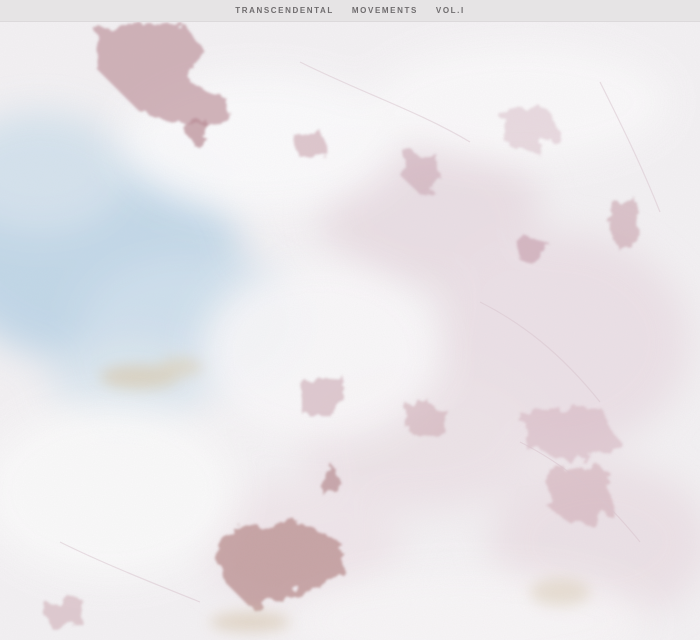 The width and height of the screenshot is (700, 640). What do you see at coordinates (350, 11) in the screenshot?
I see `album-title-bar: TRANSCENDENTAL MOVEMENTS VOL.I` at bounding box center [350, 11].